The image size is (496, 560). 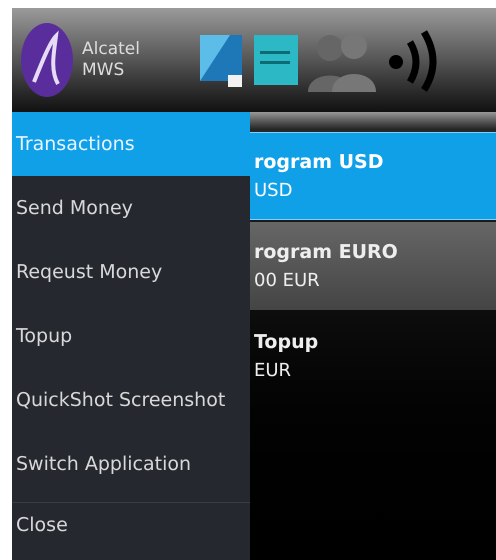 What do you see at coordinates (287, 280) in the screenshot?
I see `row-subtitle: 00 EUR` at bounding box center [287, 280].